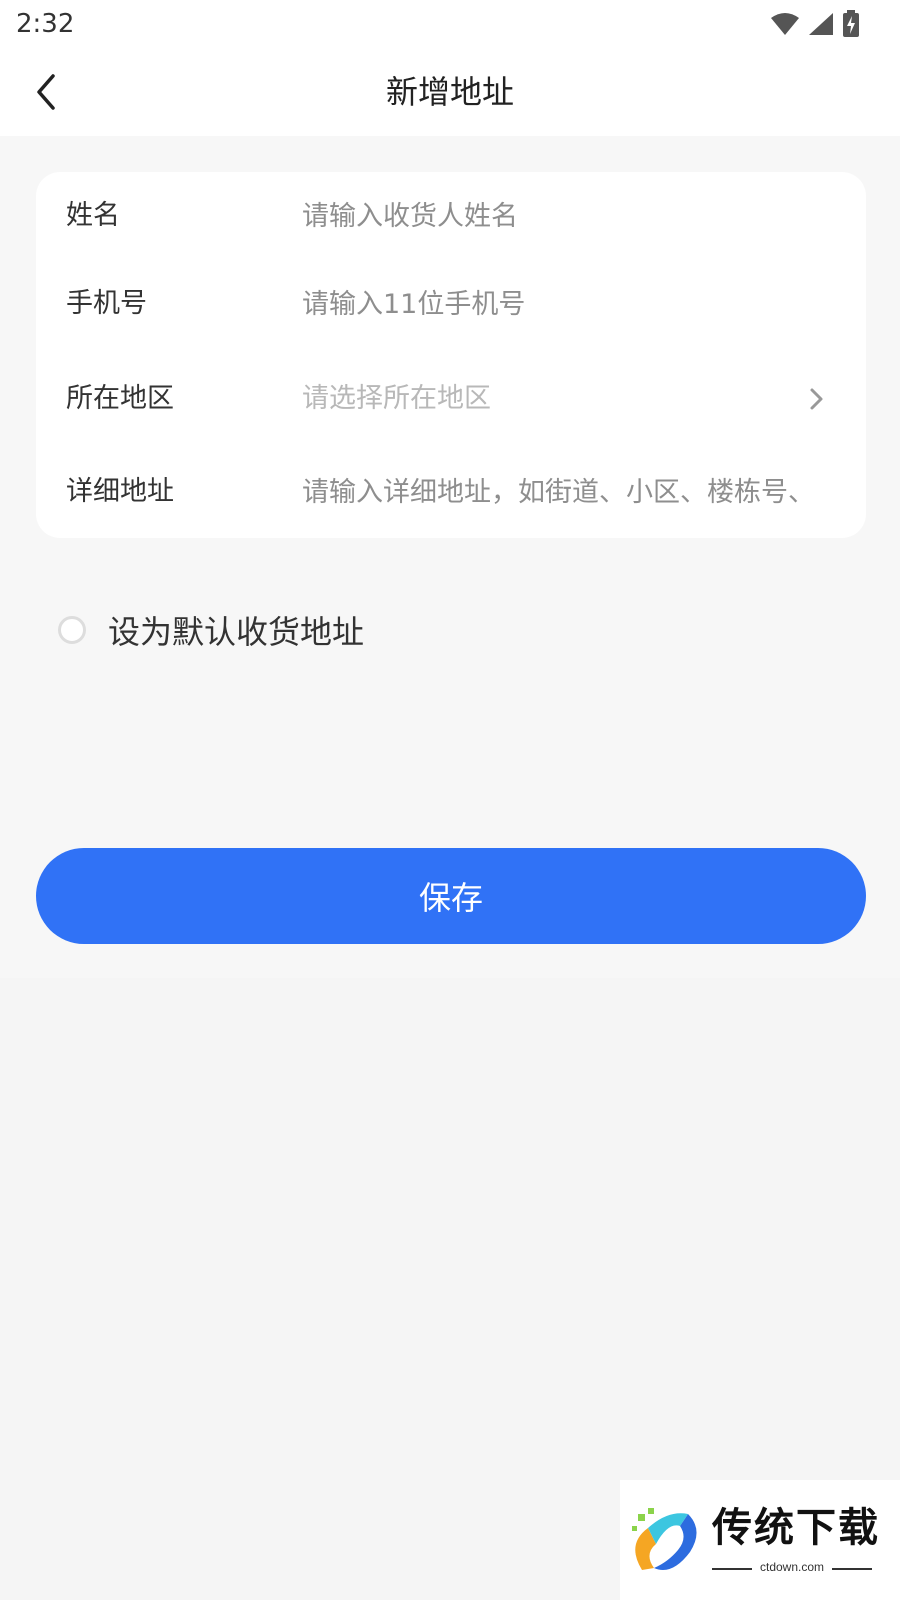 The width and height of the screenshot is (900, 1600). What do you see at coordinates (451, 896) in the screenshot?
I see `save-button: 保存` at bounding box center [451, 896].